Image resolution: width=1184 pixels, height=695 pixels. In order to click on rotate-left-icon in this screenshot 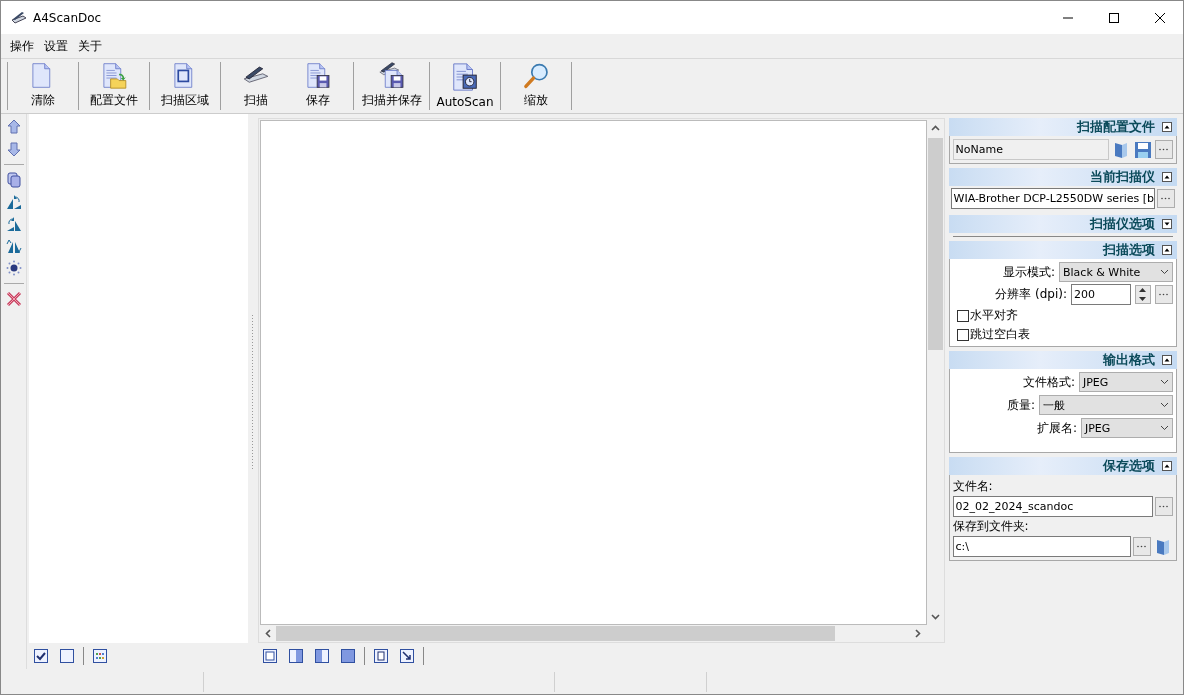, I will do `click(13, 202)`.